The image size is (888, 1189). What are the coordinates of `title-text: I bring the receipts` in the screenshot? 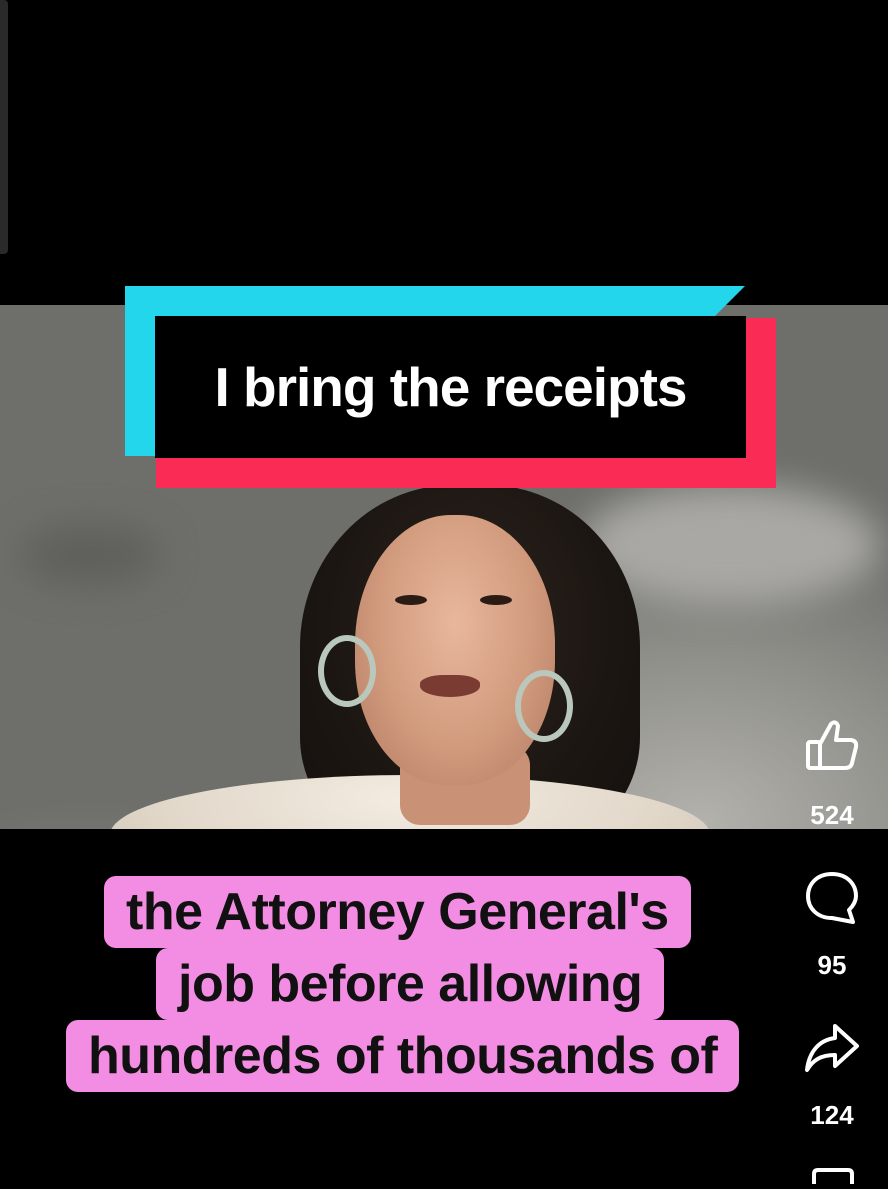 It's located at (450, 387).